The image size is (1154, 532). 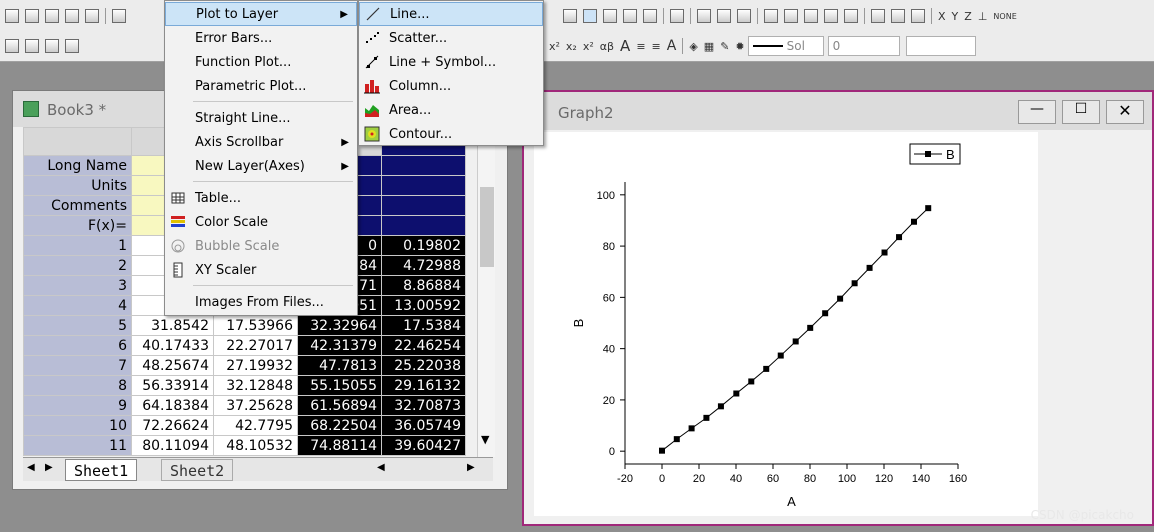 What do you see at coordinates (261, 142) in the screenshot?
I see `menu-item-axis-scrollbar: Axis Scrollbar ▶` at bounding box center [261, 142].